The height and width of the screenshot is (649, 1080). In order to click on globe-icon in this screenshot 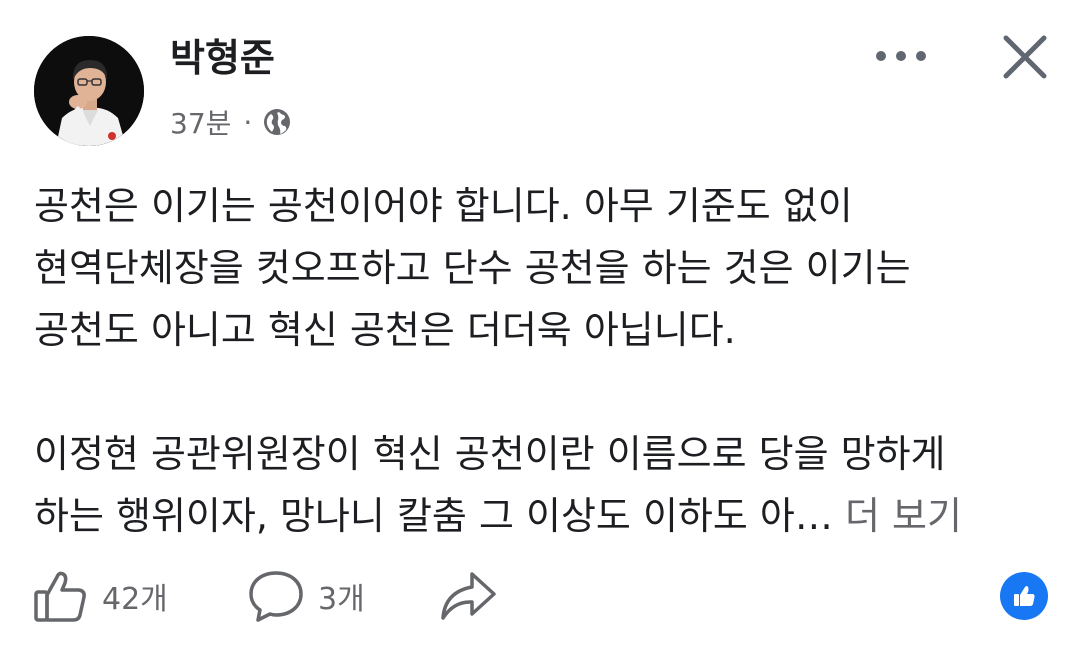, I will do `click(277, 122)`.